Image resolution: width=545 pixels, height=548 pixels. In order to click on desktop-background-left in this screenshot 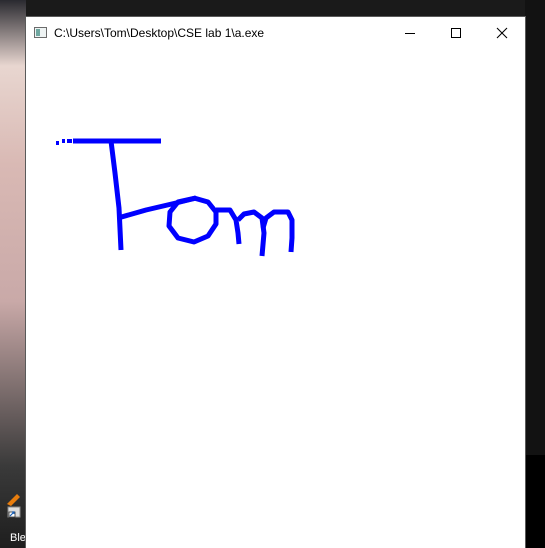, I will do `click(13, 274)`.